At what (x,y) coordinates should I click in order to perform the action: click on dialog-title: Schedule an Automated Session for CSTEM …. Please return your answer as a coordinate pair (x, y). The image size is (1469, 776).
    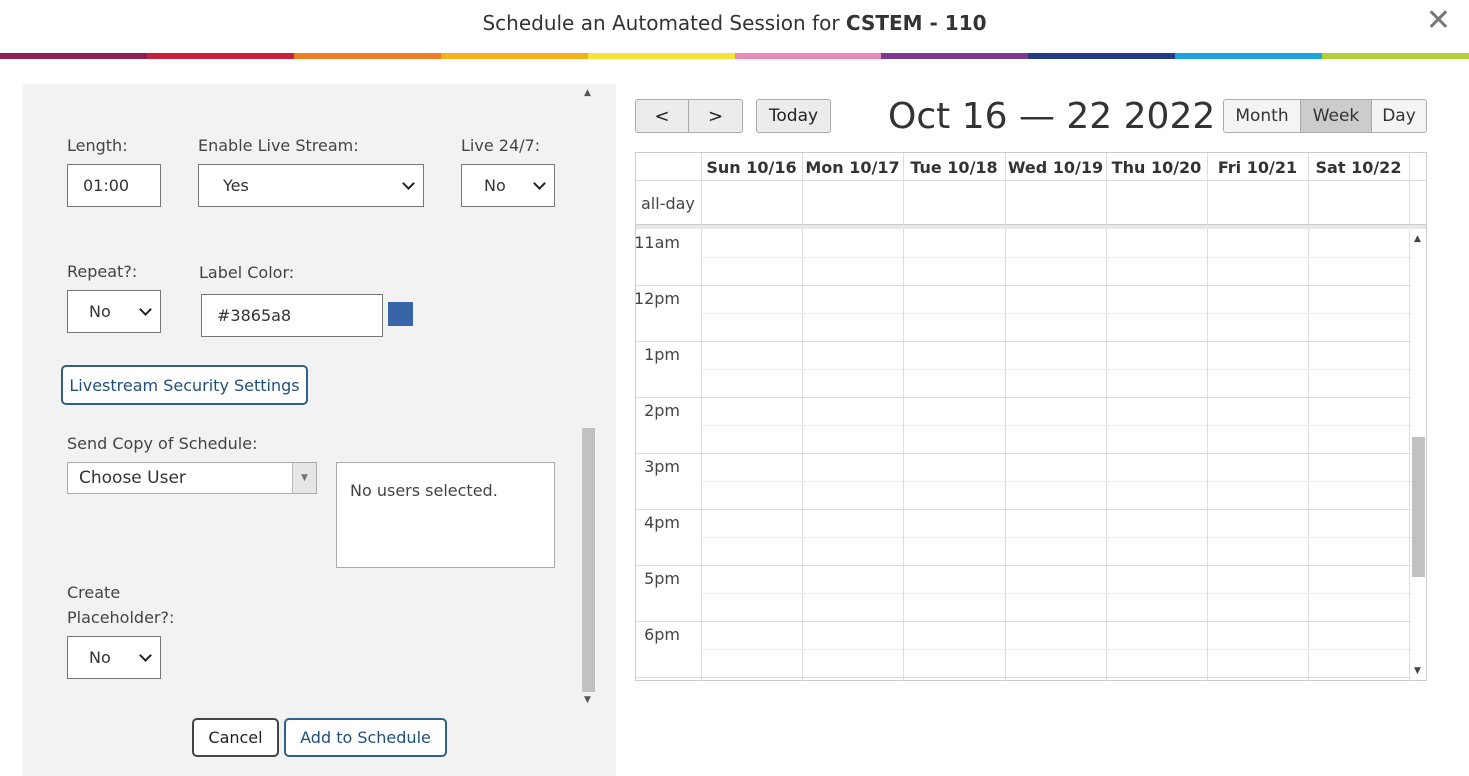
    Looking at the image, I should click on (734, 23).